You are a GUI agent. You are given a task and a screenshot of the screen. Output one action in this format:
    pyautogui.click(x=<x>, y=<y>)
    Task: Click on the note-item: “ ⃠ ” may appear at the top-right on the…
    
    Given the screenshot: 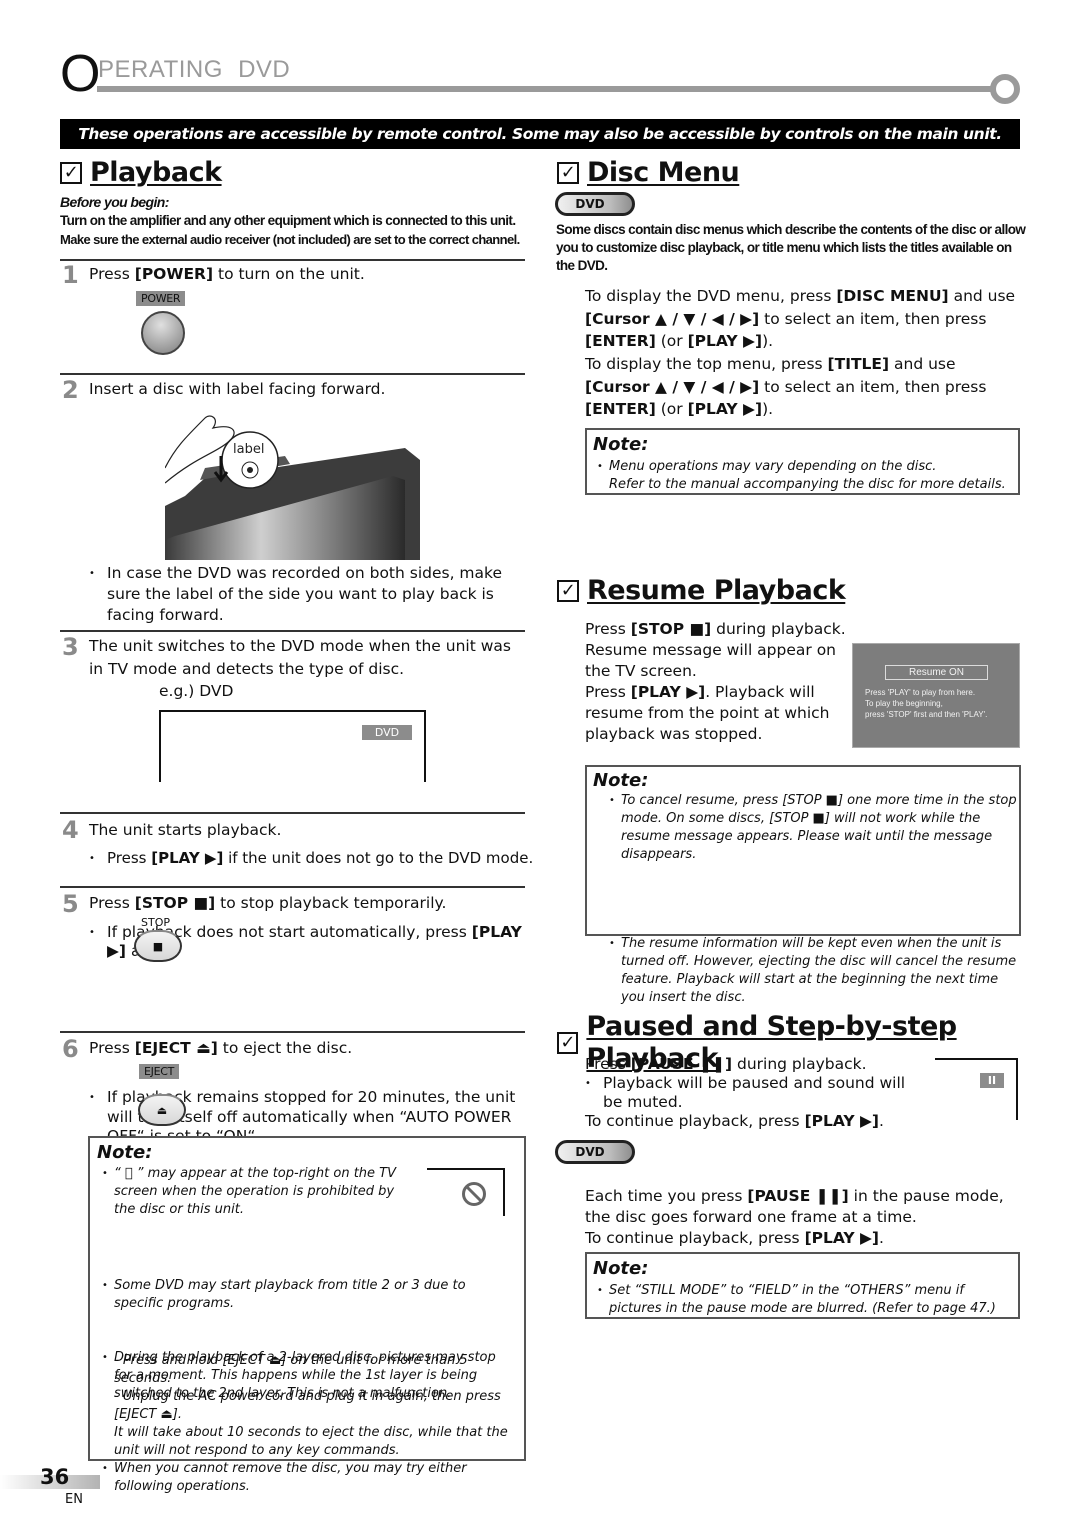 What is the action you would take?
    pyautogui.click(x=254, y=1192)
    